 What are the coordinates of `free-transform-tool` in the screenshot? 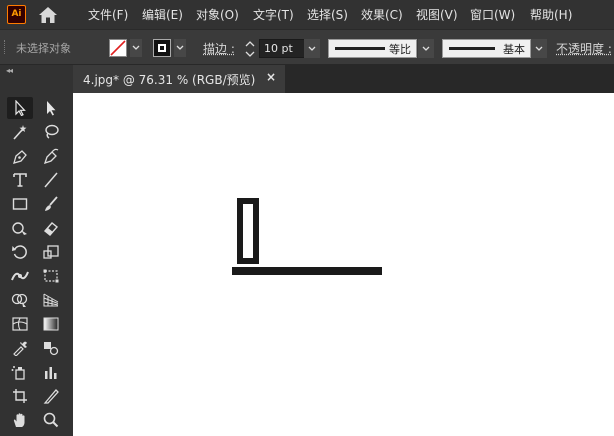 It's located at (51, 276).